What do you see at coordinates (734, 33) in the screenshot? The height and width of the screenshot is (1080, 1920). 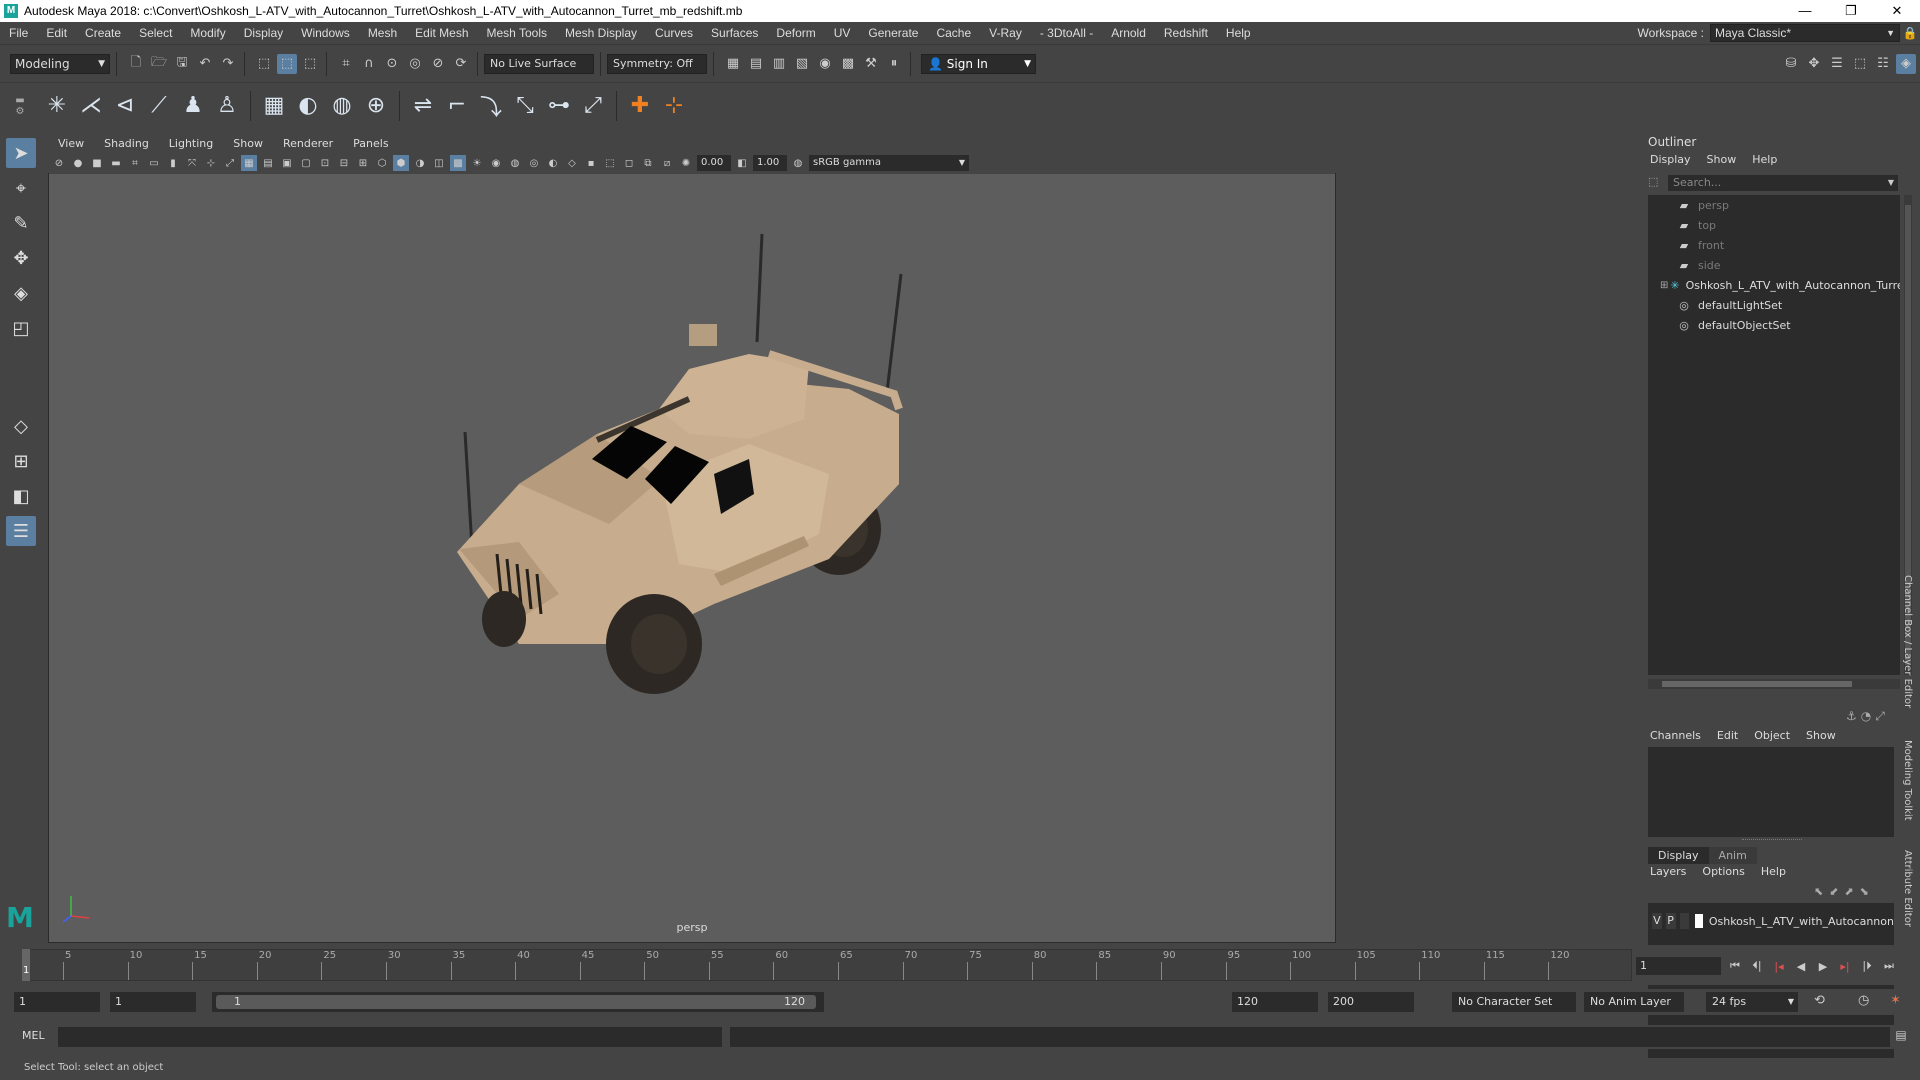 I see `menu-surfaces: Surfaces` at bounding box center [734, 33].